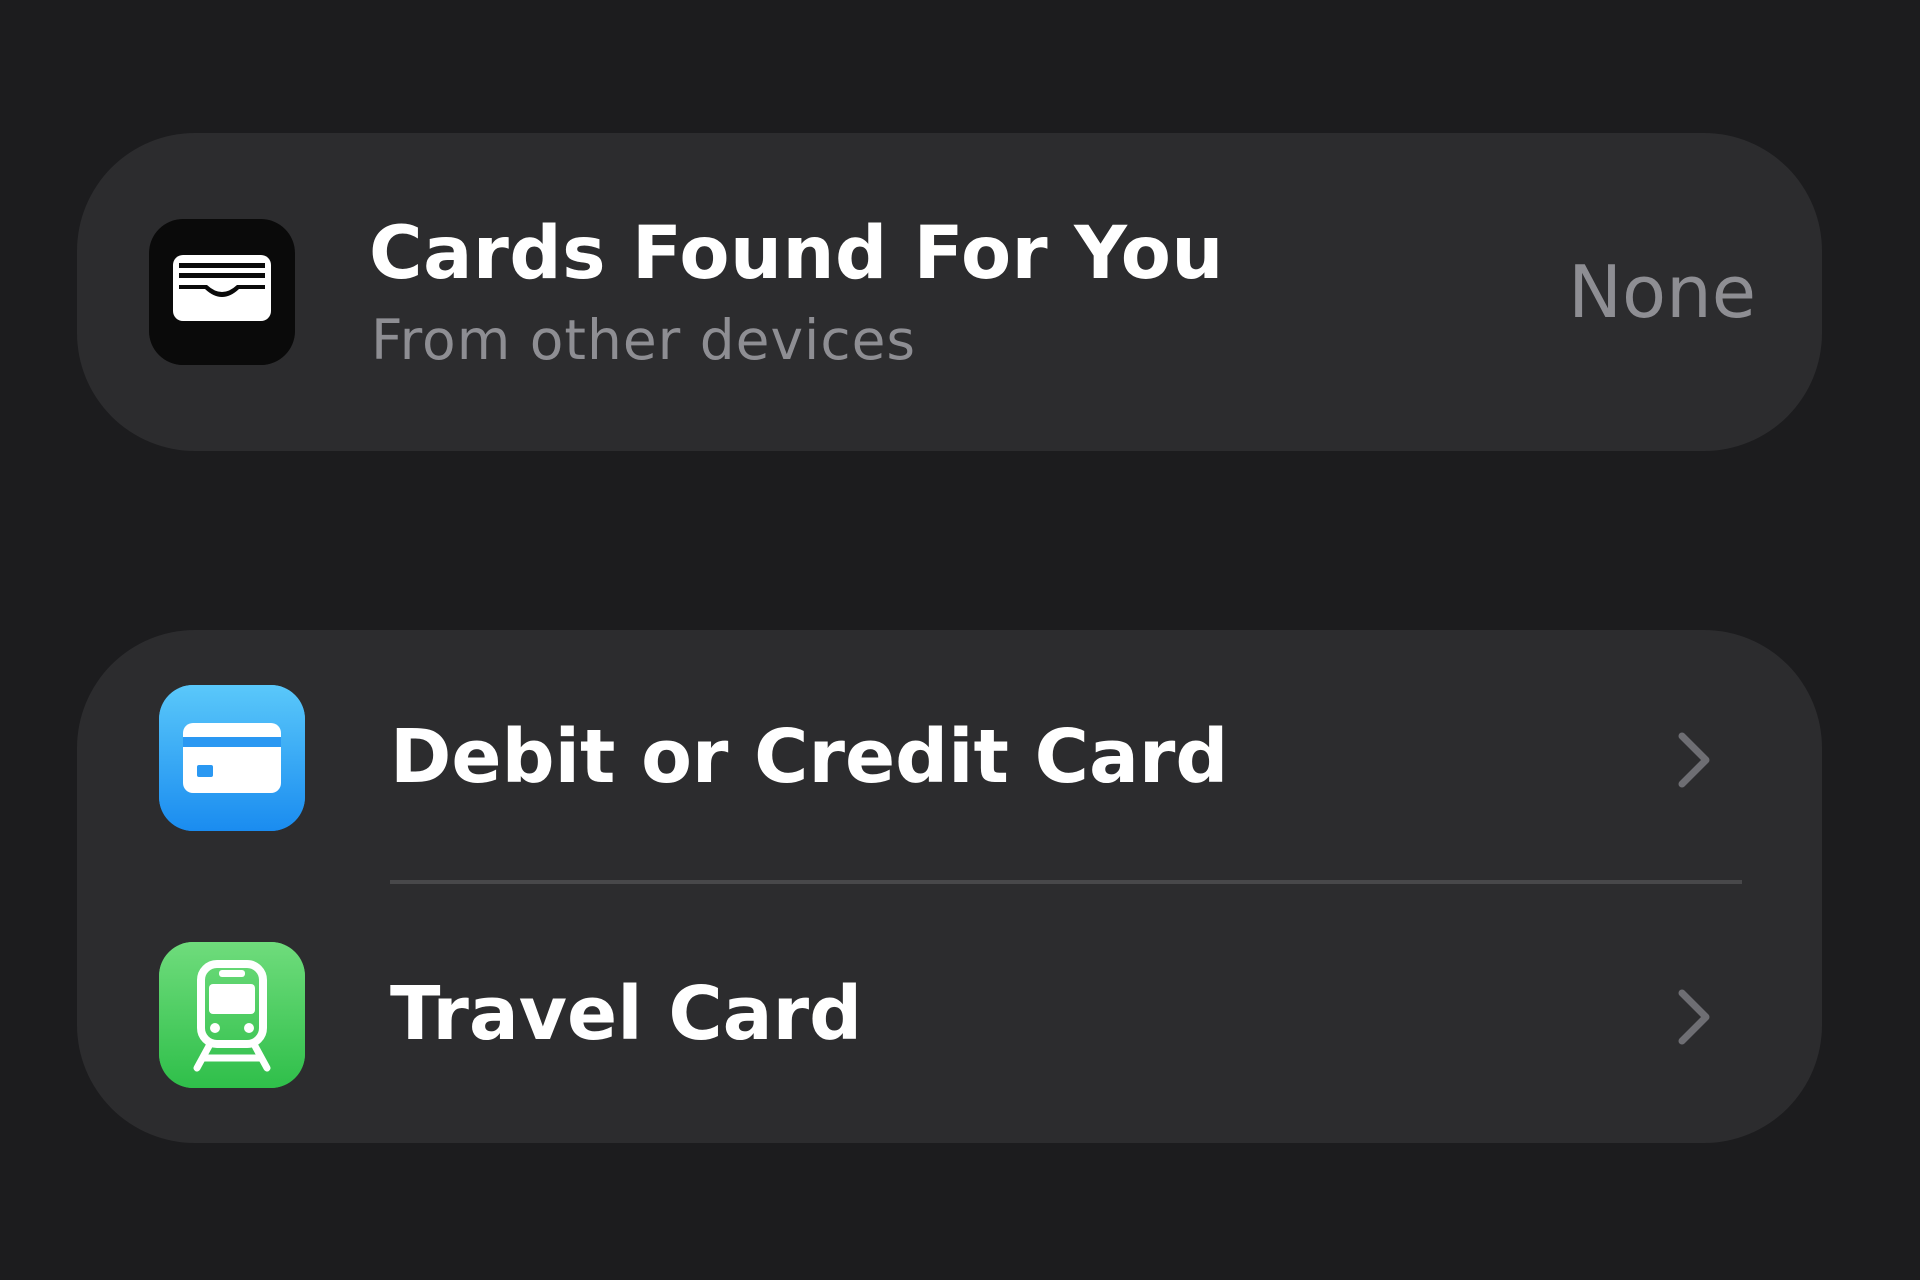  I want to click on cards-found-subtitle: From other devices, so click(644, 340).